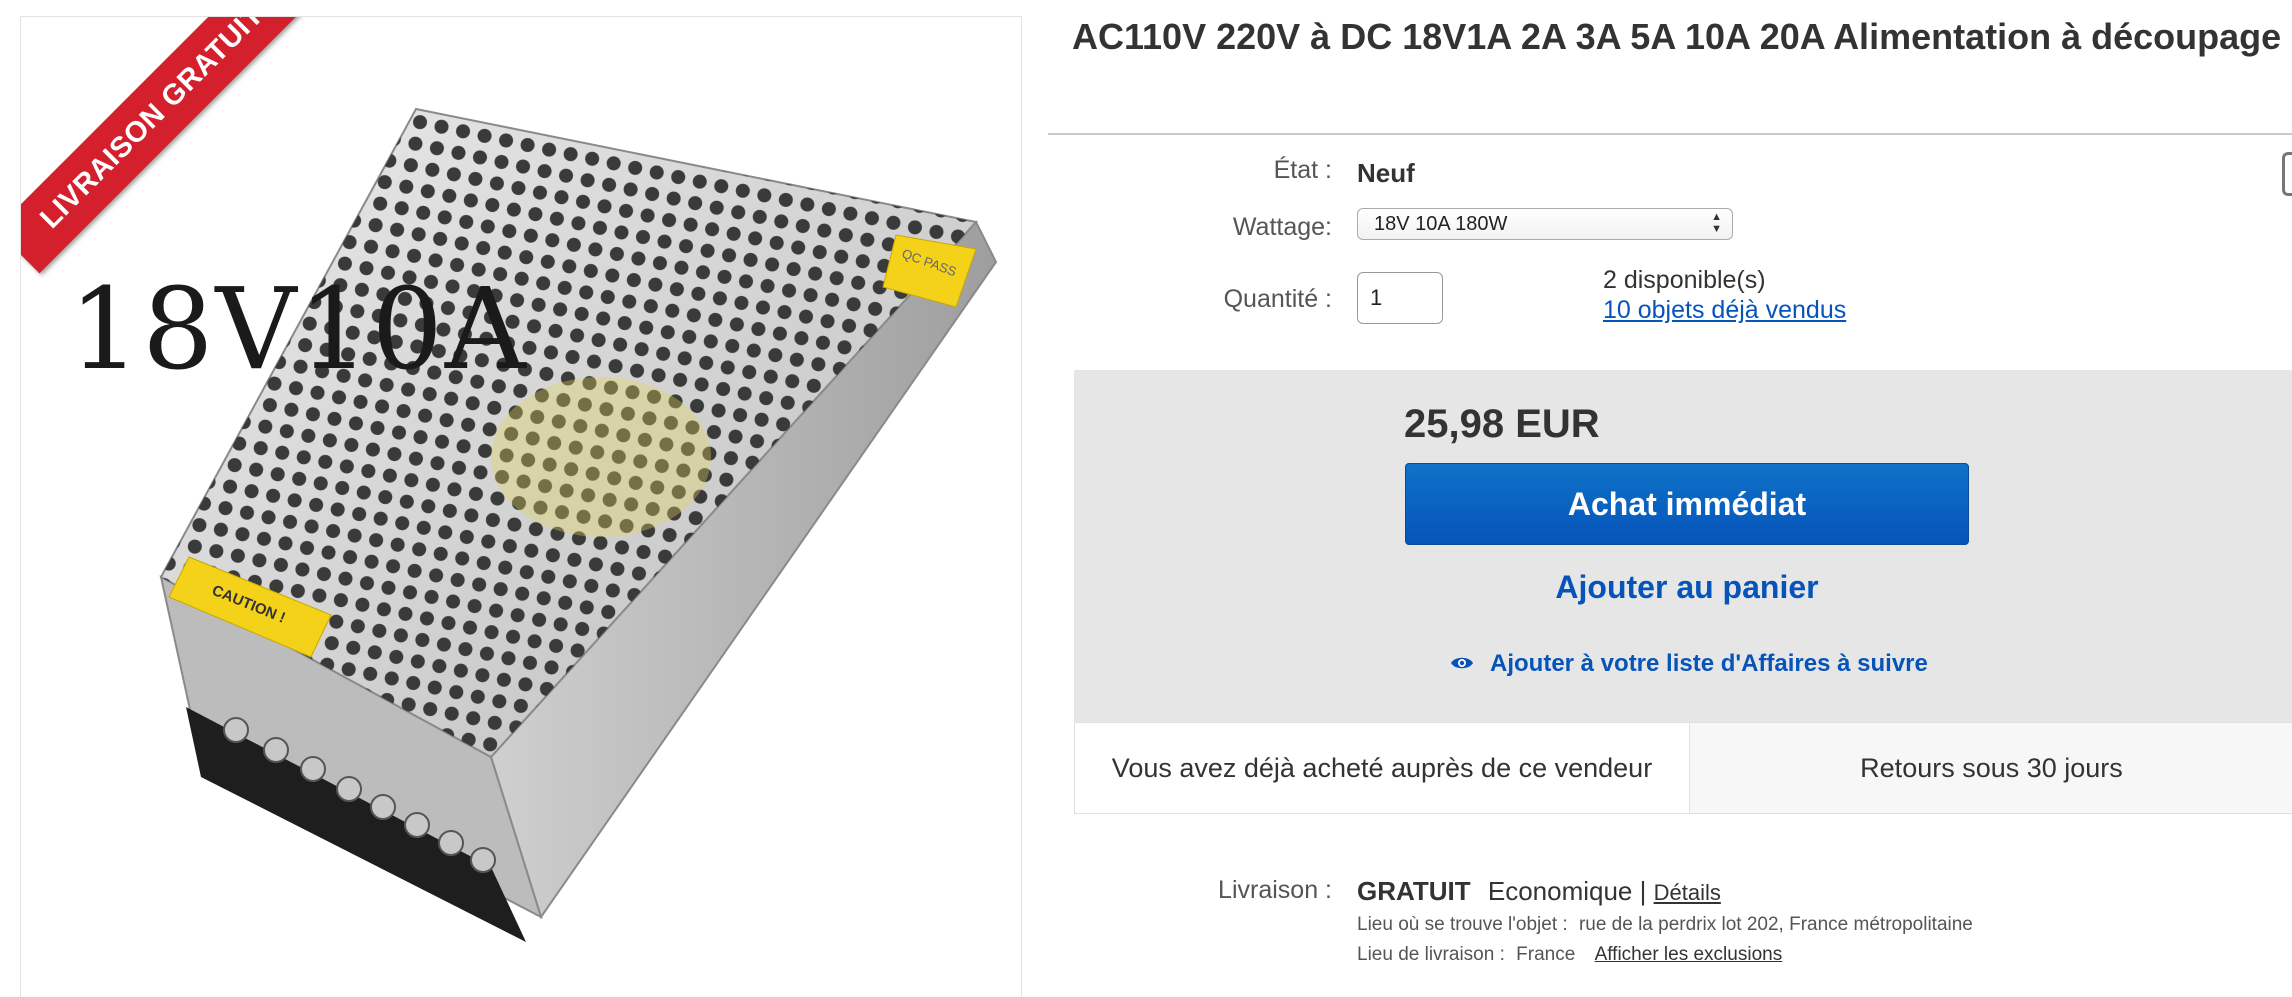 This screenshot has width=2292, height=997. I want to click on show-exclusions-link: Afficher les exclusions, so click(1689, 954).